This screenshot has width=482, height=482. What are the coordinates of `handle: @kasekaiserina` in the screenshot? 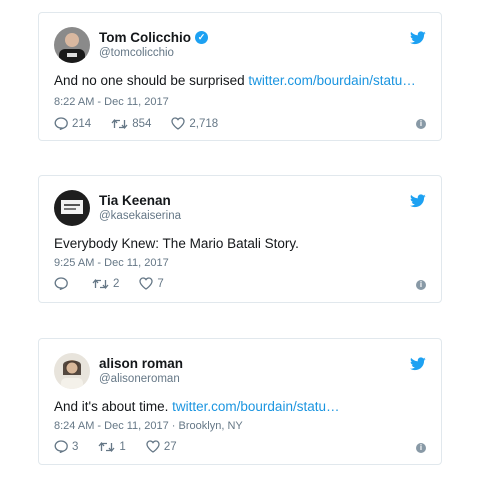 It's located at (140, 216).